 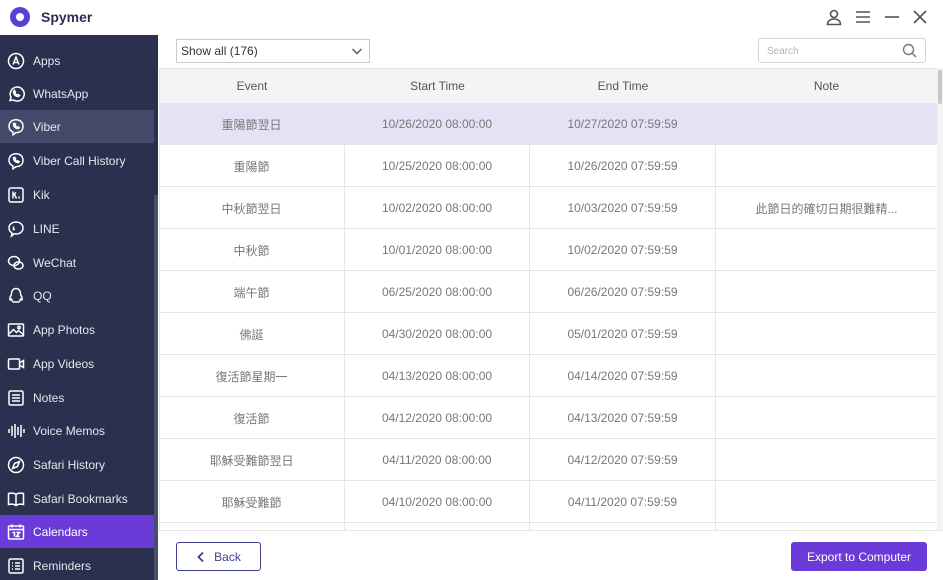 I want to click on sidebar-item-whatsapp: WhatsApp, so click(x=77, y=93).